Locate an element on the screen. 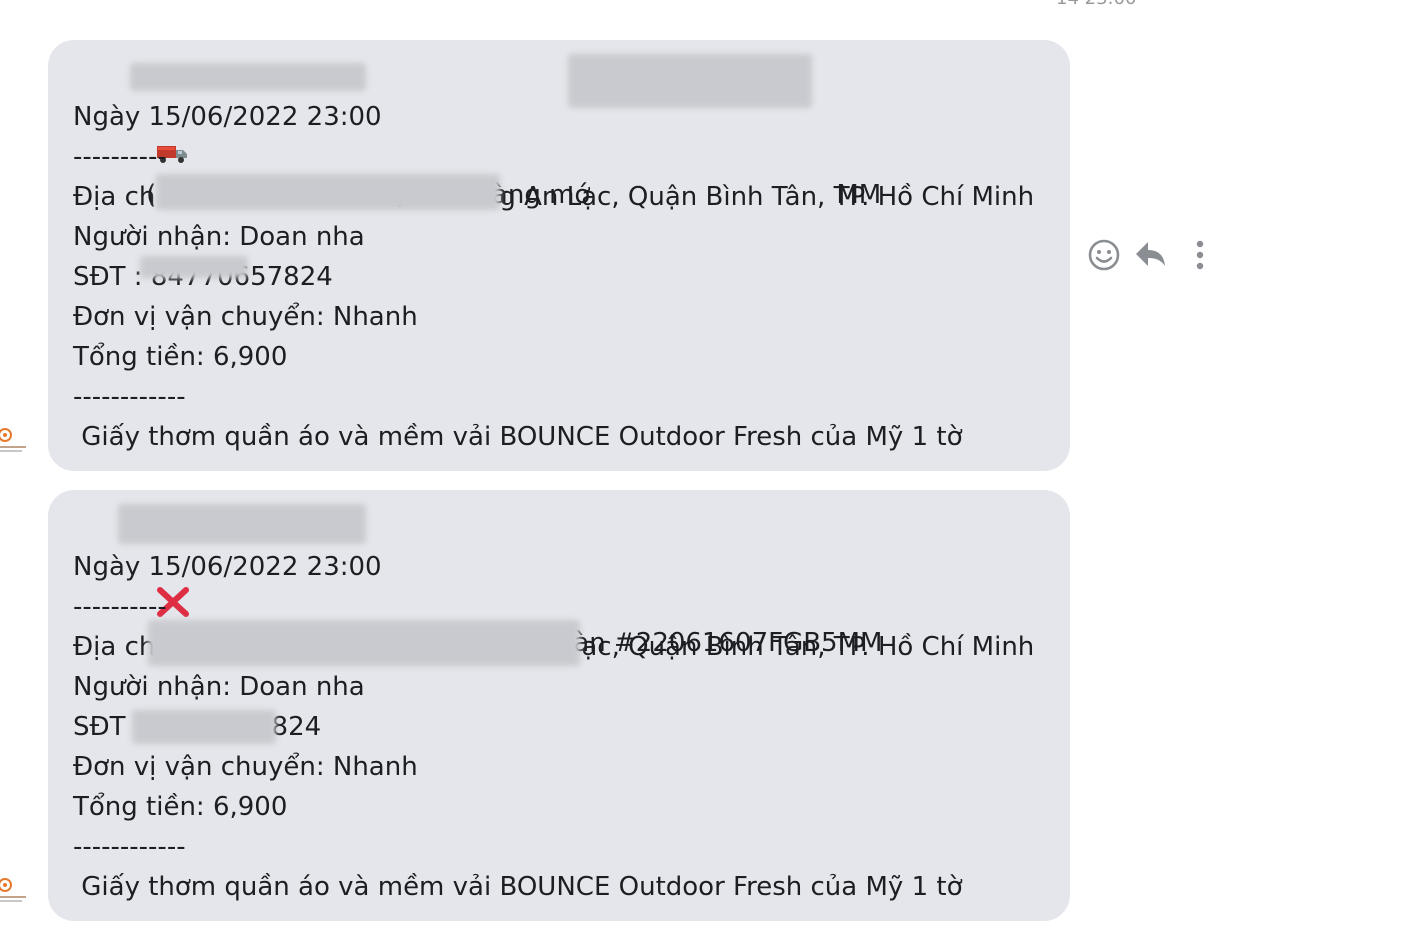  emoji-react-icon is located at coordinates (1102, 254).